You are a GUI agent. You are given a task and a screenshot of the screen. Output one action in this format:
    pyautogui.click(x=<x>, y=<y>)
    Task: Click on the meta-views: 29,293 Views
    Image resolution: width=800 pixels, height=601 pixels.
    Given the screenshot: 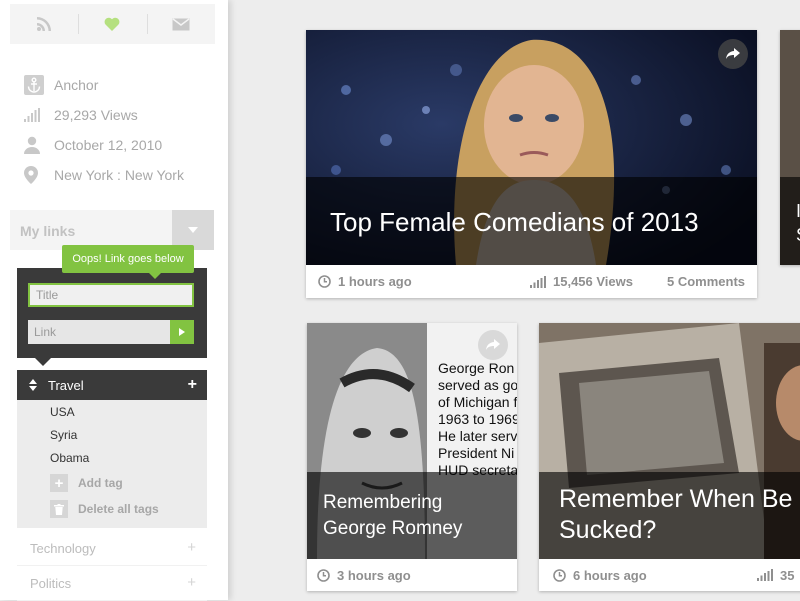 What is the action you would take?
    pyautogui.click(x=104, y=115)
    